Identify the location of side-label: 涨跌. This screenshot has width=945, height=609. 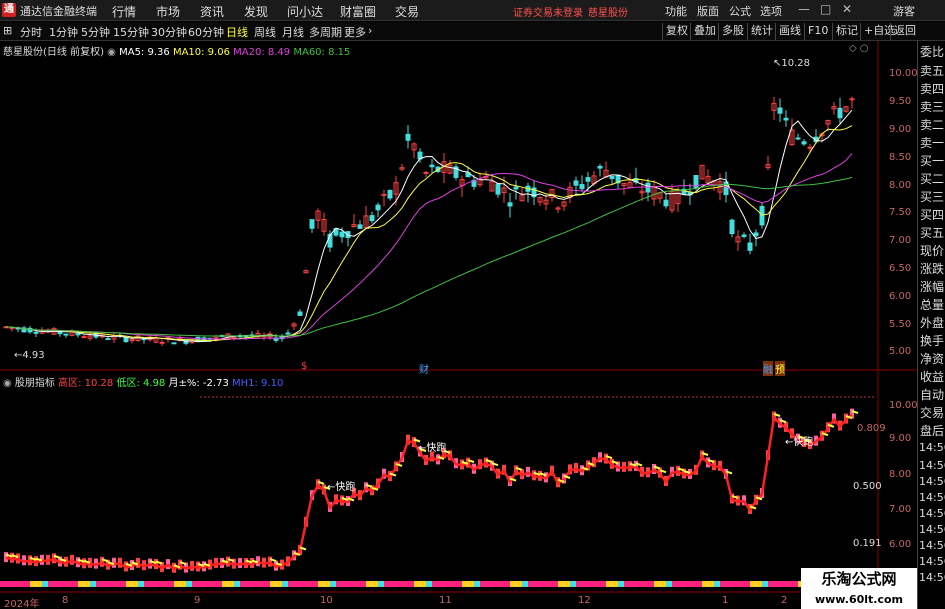
(932, 269).